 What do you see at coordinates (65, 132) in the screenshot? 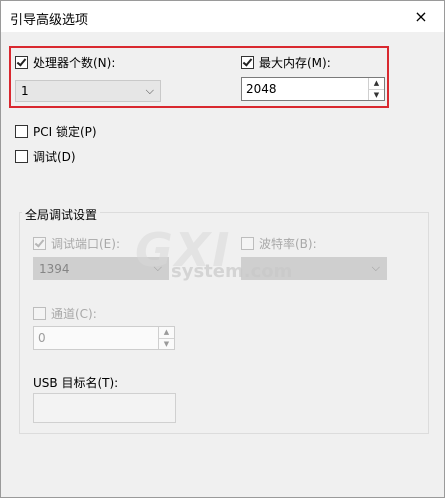
I see `pci-lock-label: PCI 锁定(P)` at bounding box center [65, 132].